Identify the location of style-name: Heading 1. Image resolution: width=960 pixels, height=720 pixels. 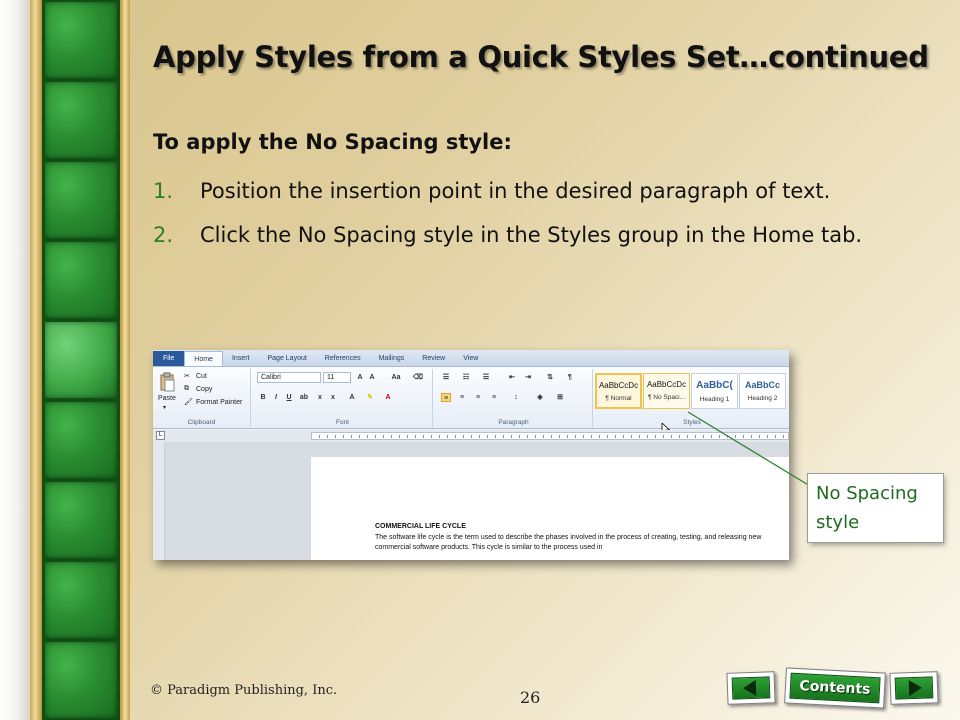
(714, 399).